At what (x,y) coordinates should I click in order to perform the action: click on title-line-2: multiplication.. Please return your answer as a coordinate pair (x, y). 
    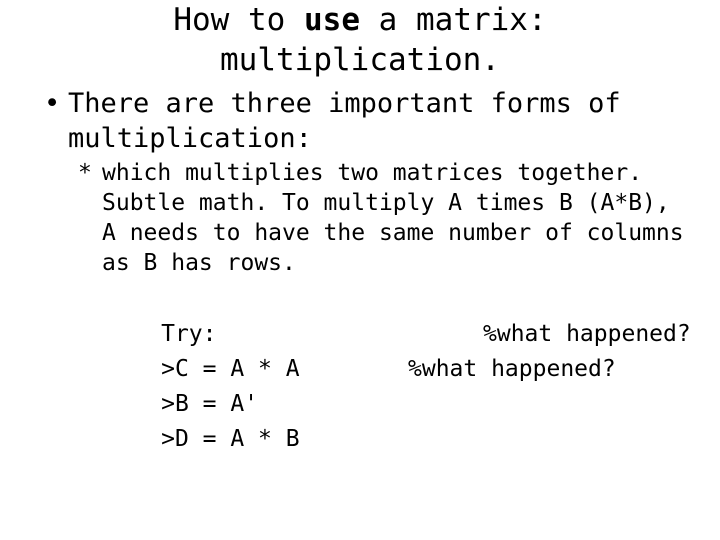
    Looking at the image, I should click on (360, 60).